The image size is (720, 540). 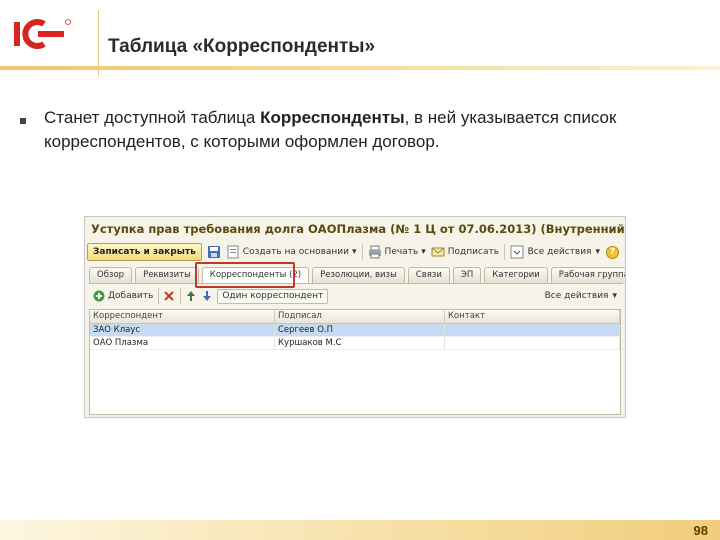 I want to click on tab-resolutions: Резолюции, визы, so click(x=358, y=275).